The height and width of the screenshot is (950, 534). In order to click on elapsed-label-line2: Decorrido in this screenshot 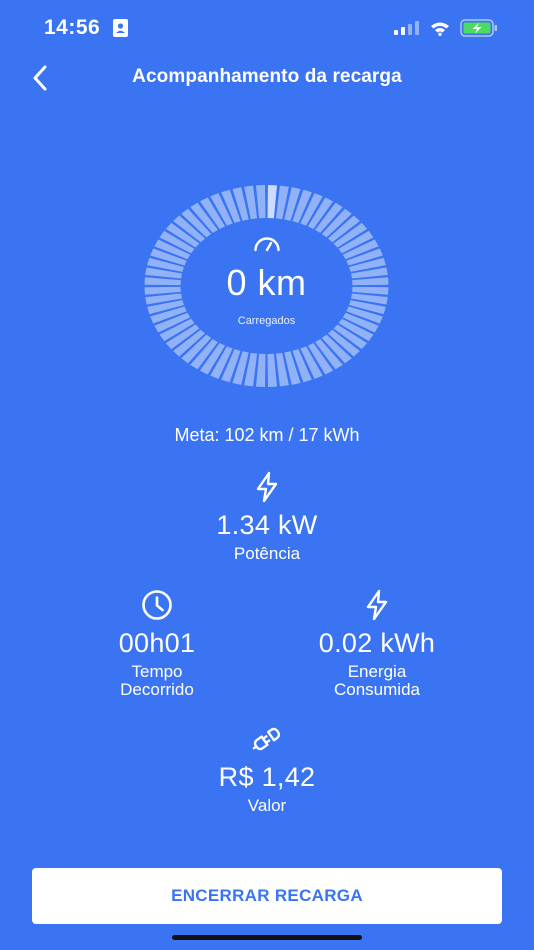, I will do `click(157, 689)`.